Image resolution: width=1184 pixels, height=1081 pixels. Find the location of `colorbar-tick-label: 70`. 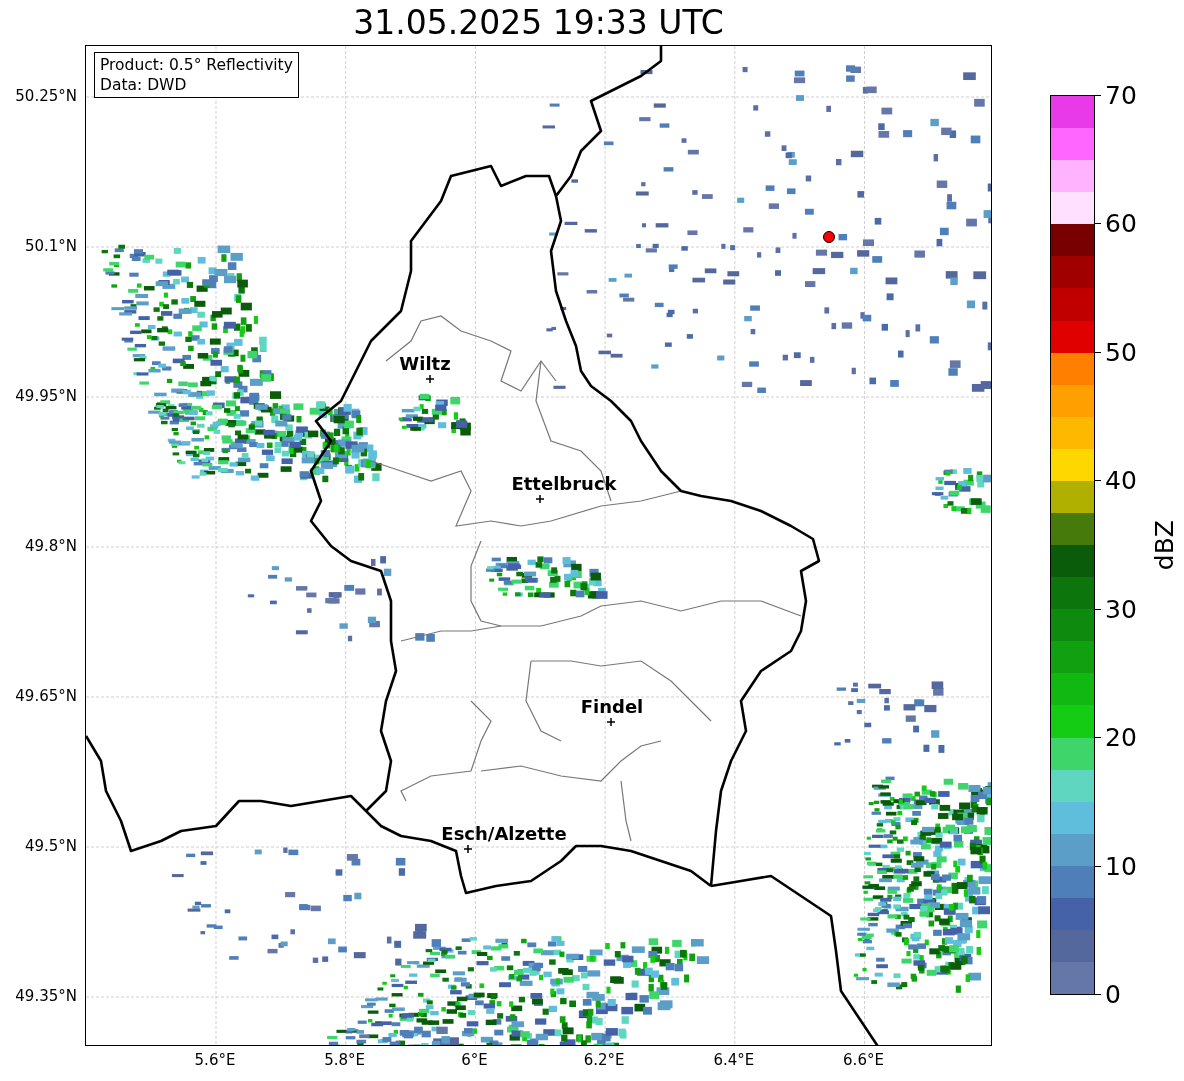

colorbar-tick-label: 70 is located at coordinates (1121, 95).